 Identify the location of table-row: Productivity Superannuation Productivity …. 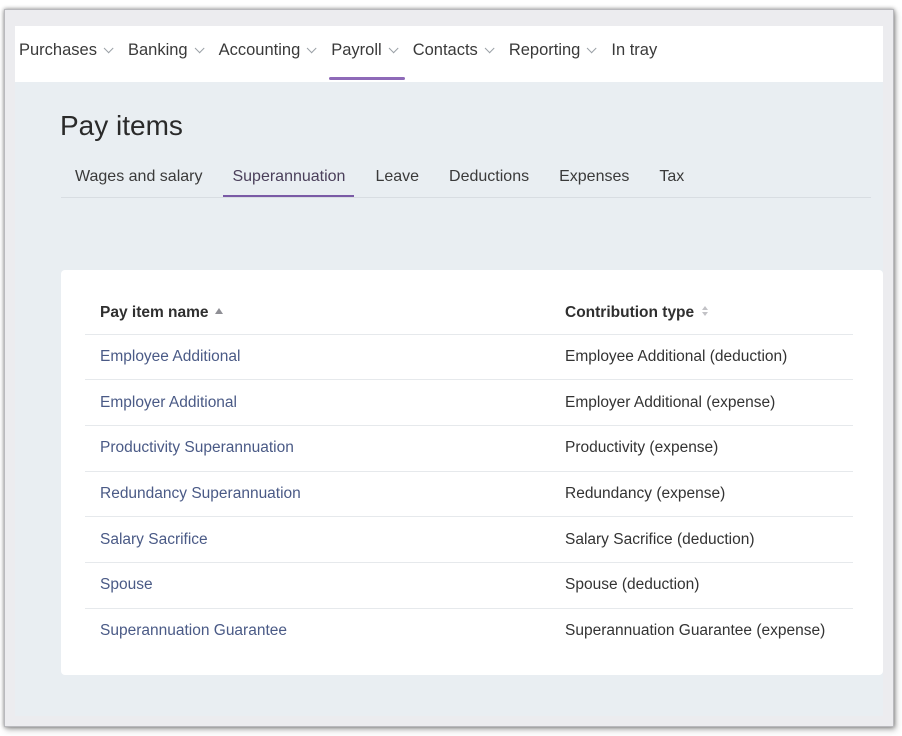
(469, 448).